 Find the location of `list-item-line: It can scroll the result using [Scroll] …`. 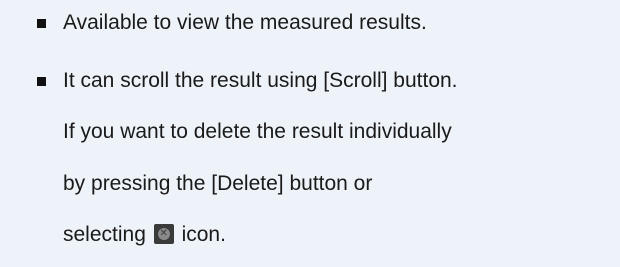

list-item-line: It can scroll the result using [Scroll] … is located at coordinates (260, 80).